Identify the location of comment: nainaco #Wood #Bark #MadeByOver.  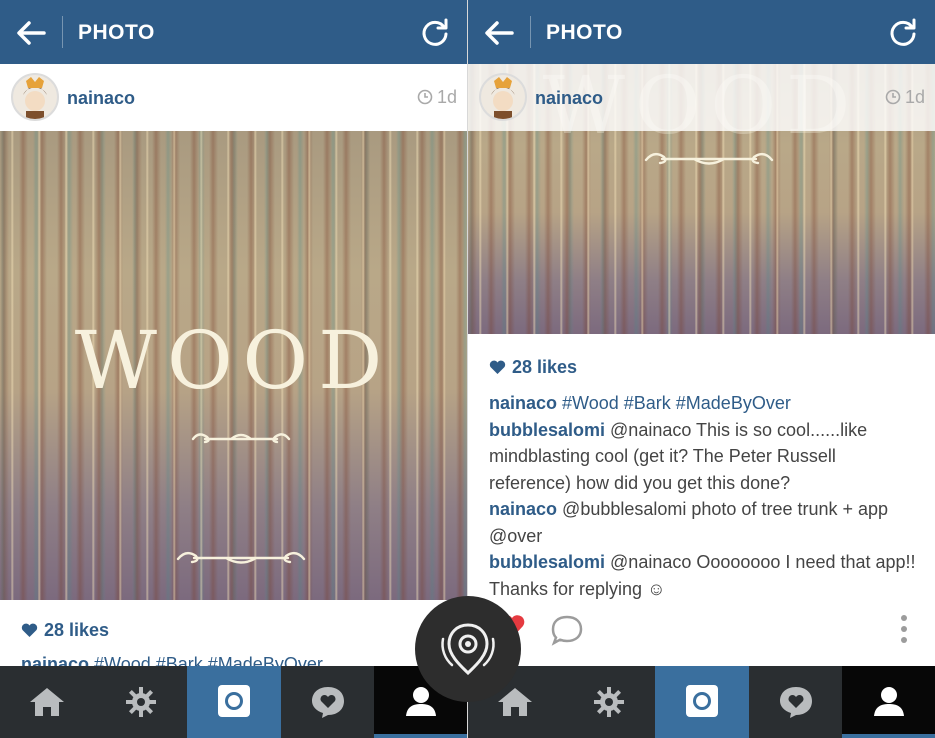
(704, 403).